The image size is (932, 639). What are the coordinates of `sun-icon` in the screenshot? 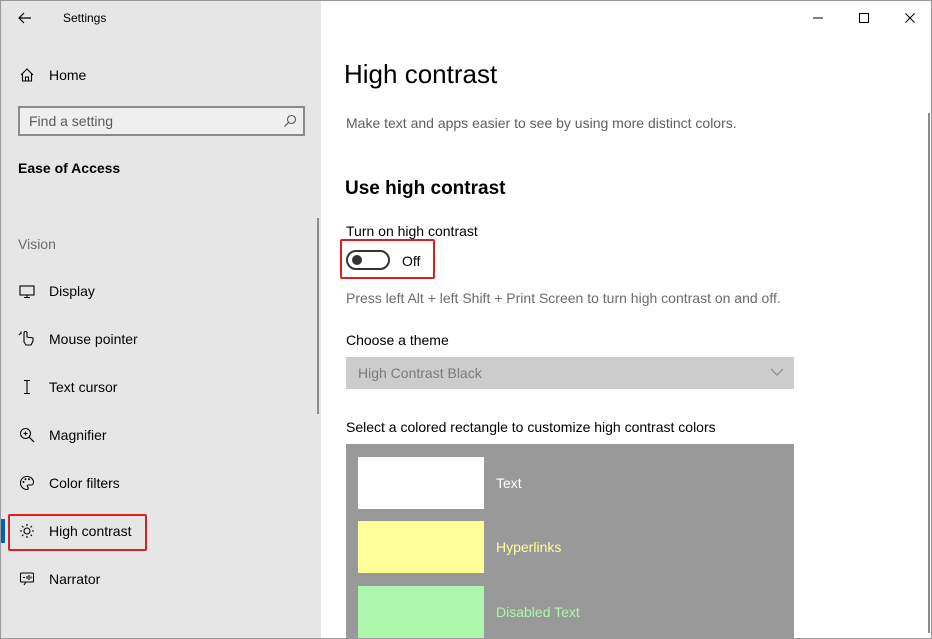 It's located at (27, 531).